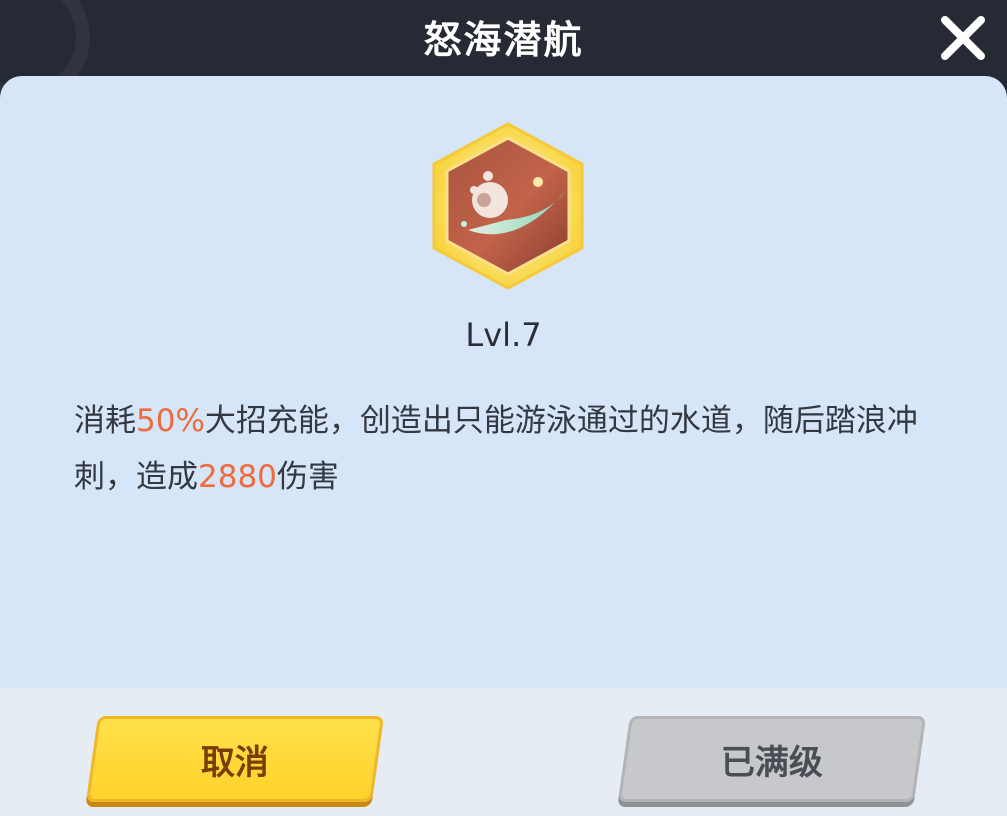 Image resolution: width=1007 pixels, height=816 pixels. What do you see at coordinates (963, 38) in the screenshot?
I see `close-icon` at bounding box center [963, 38].